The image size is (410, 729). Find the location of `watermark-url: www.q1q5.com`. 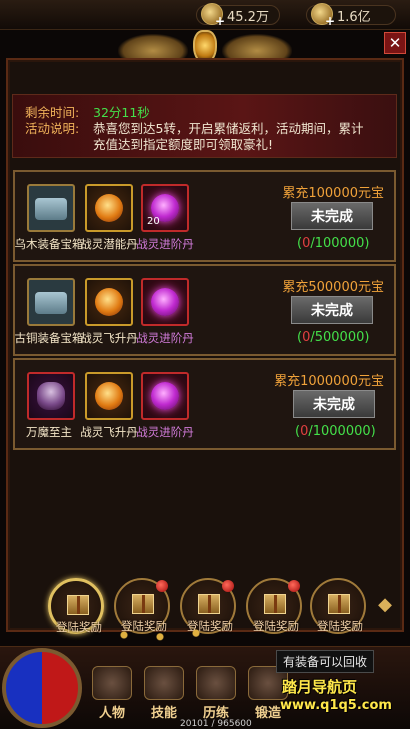

watermark-url: www.q1q5.com is located at coordinates (336, 705).